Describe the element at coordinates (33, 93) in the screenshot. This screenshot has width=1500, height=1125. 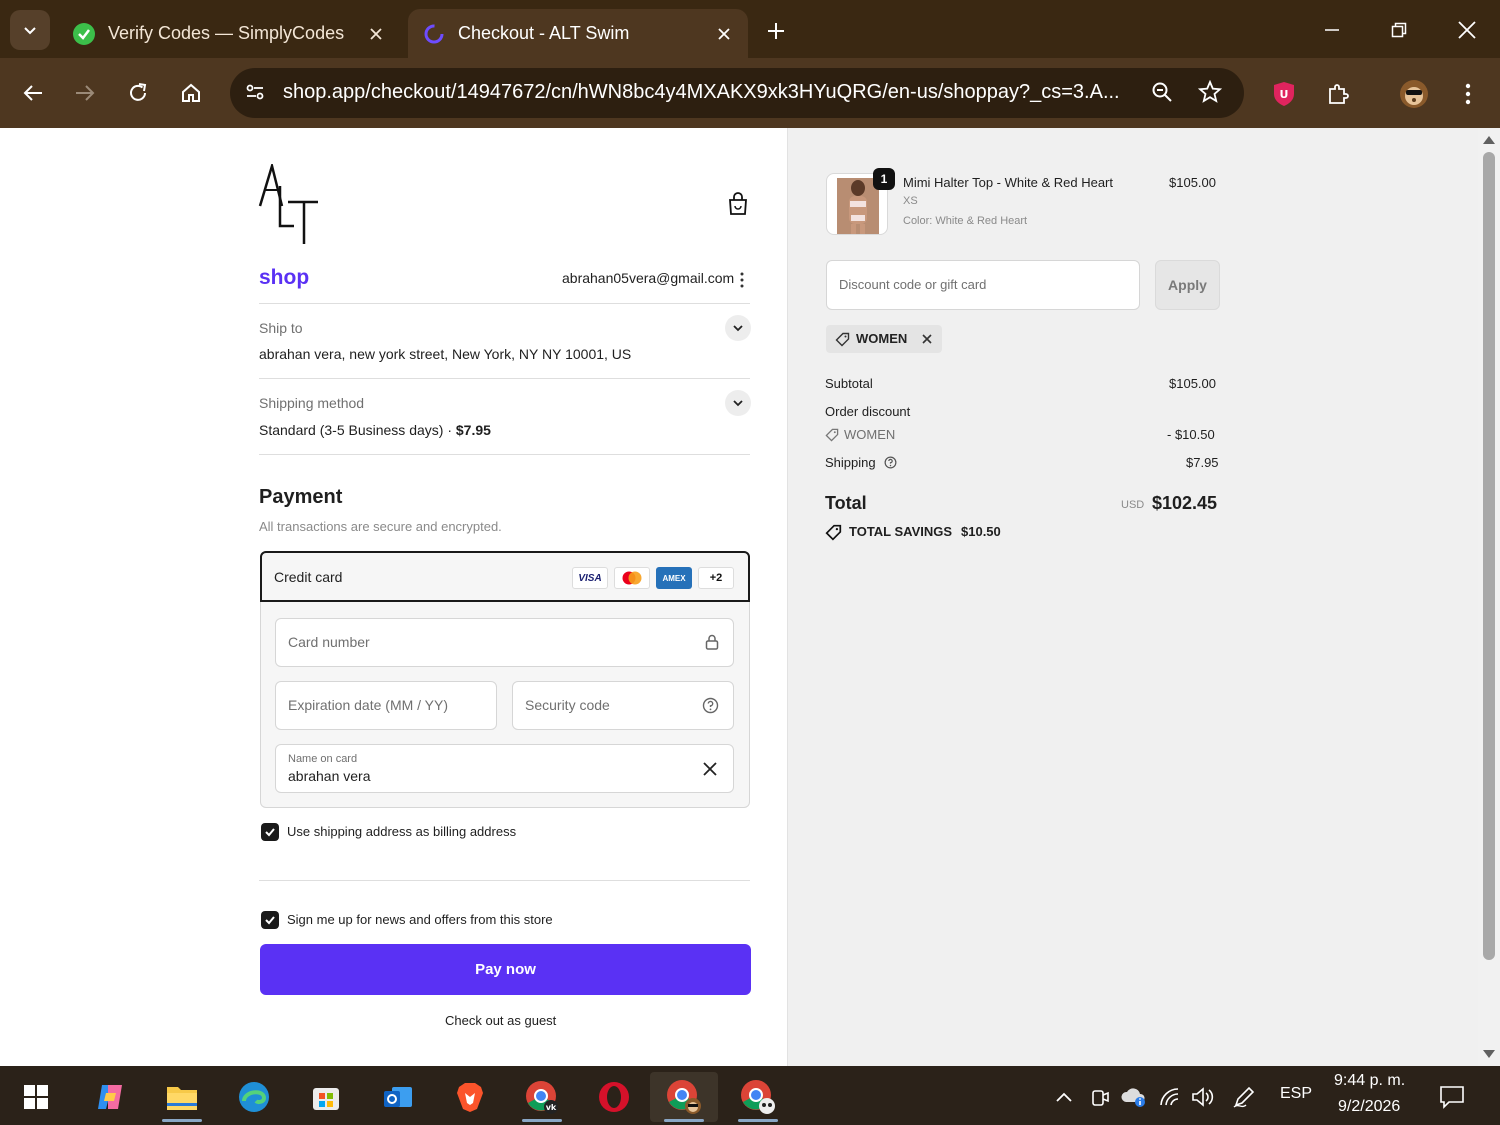
I see `back-button` at that location.